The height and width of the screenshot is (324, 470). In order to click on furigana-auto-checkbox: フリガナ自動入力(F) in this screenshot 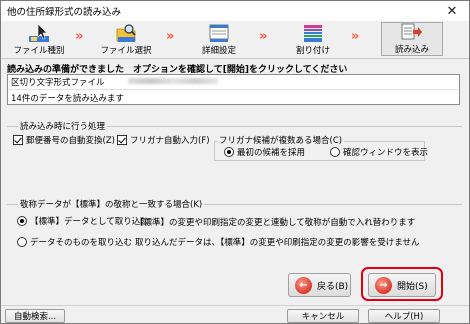, I will do `click(163, 140)`.